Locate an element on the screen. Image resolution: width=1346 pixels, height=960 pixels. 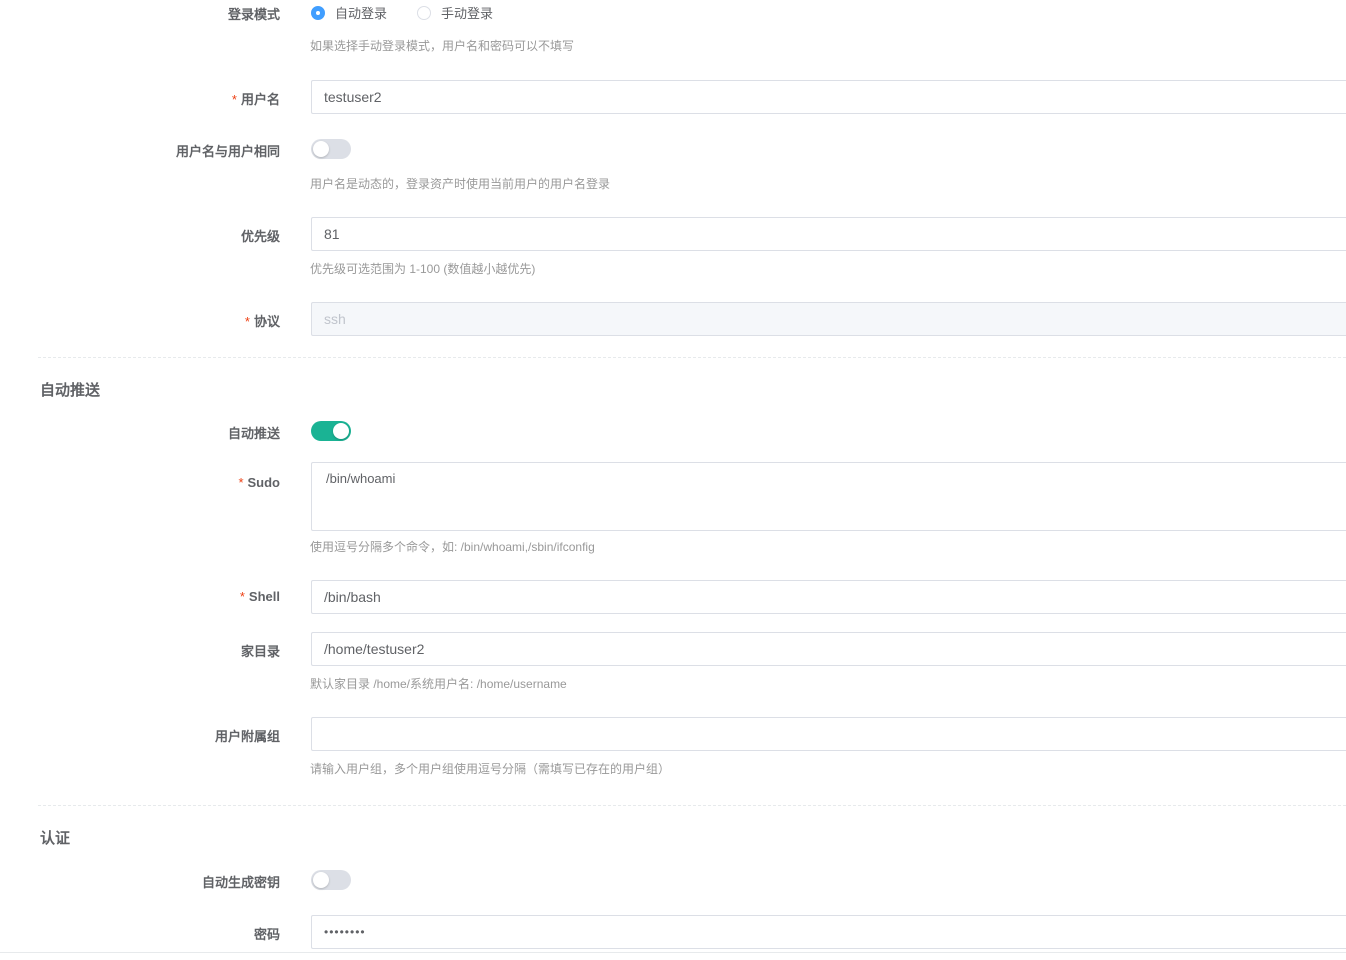
protocol-row: * 协议 ssh is located at coordinates (673, 319).